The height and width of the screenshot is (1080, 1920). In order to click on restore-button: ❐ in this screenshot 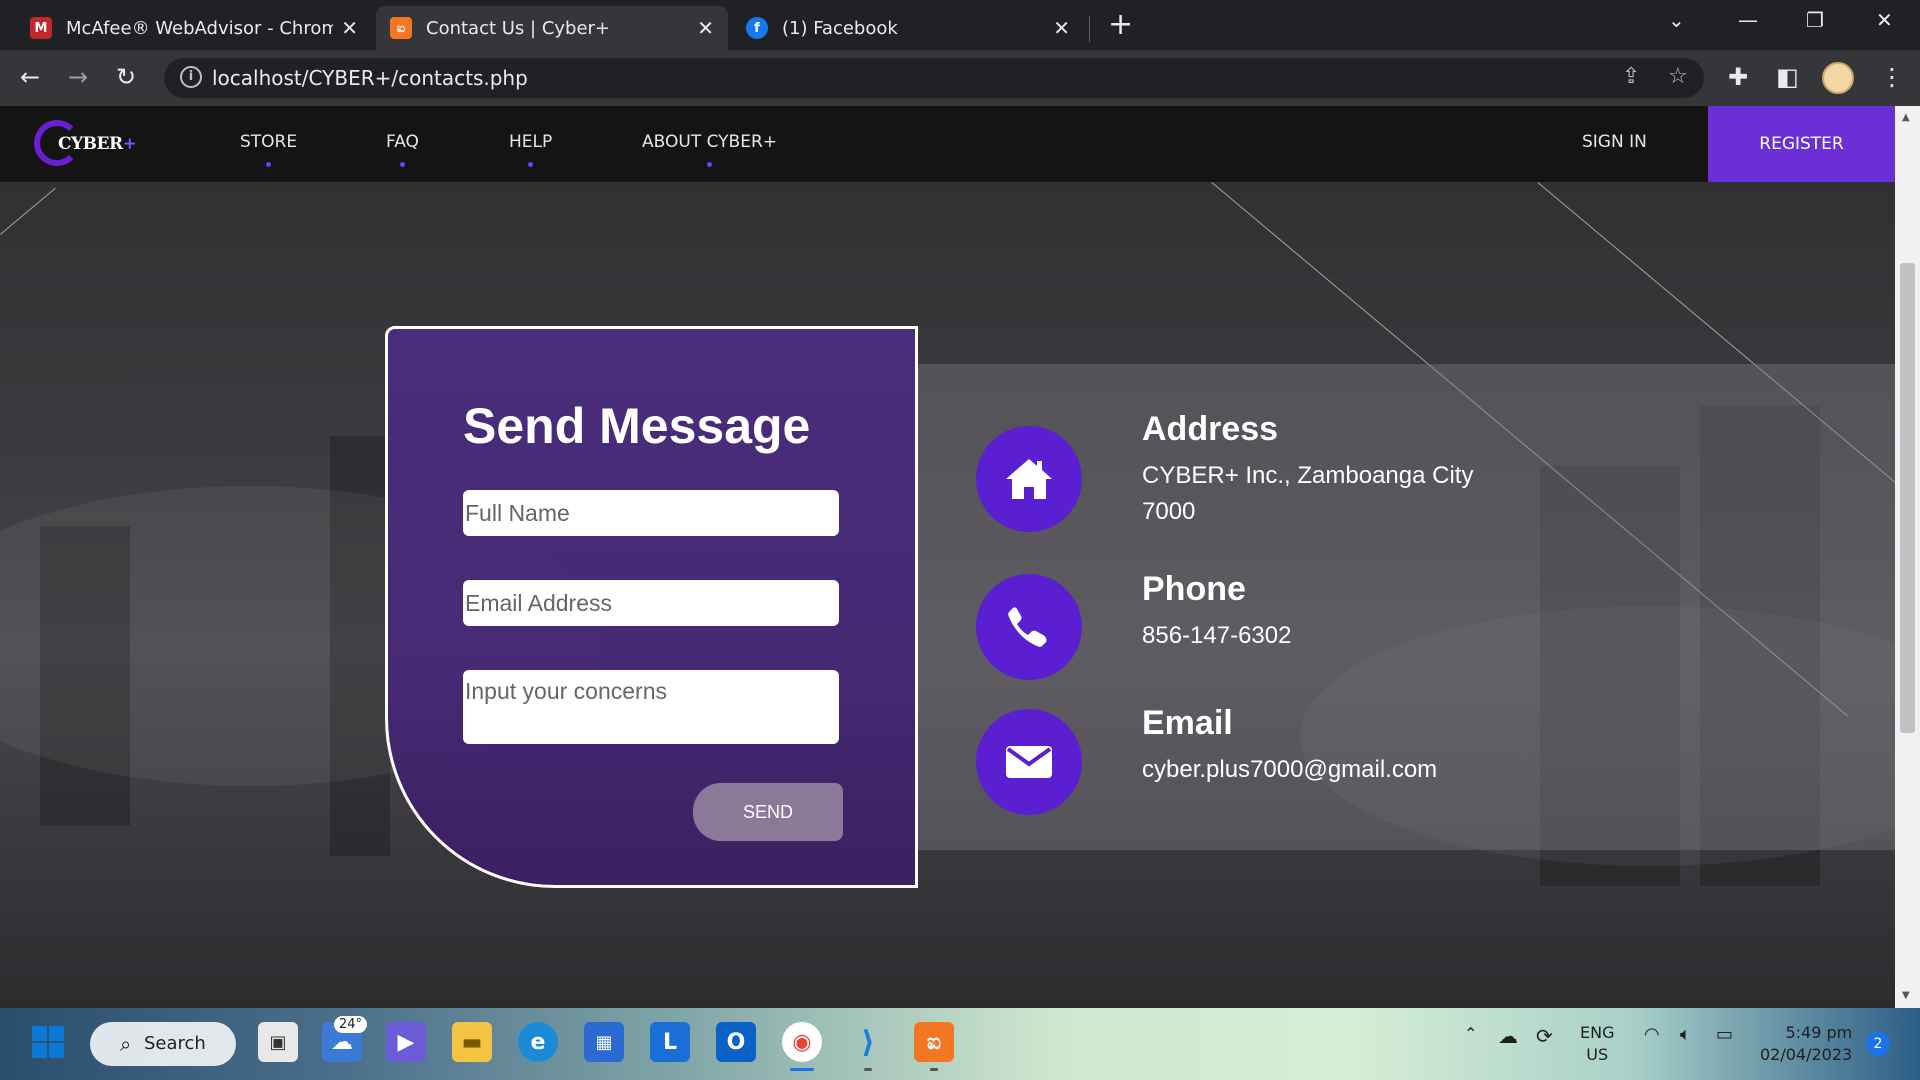, I will do `click(1815, 20)`.